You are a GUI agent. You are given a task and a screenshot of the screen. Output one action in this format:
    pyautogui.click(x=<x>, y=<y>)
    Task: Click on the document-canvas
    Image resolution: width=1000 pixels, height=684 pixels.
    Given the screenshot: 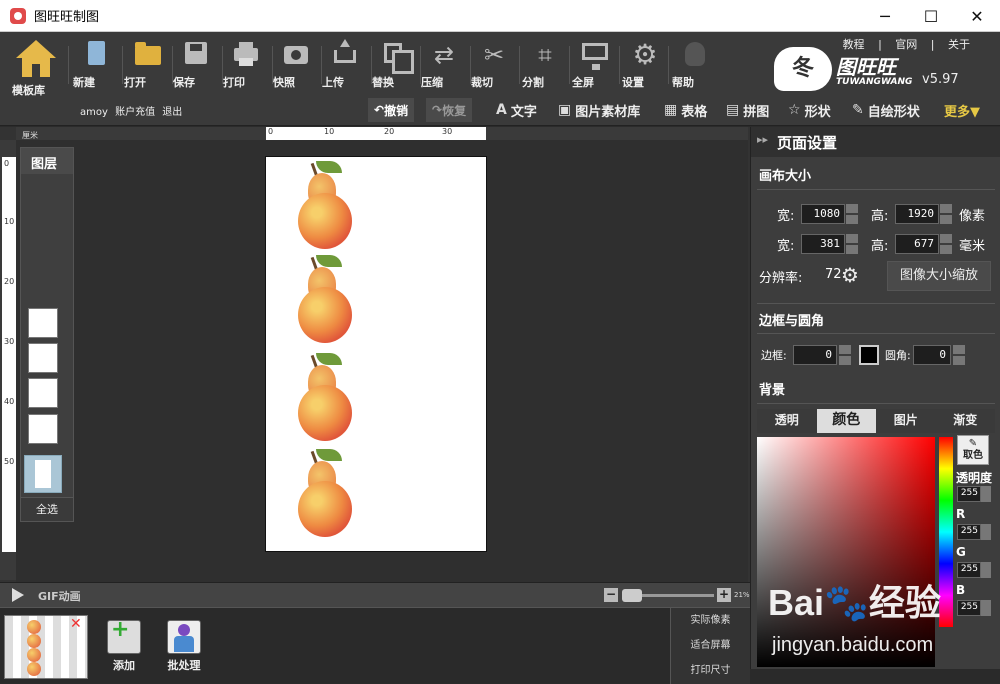 What is the action you would take?
    pyautogui.click(x=376, y=354)
    